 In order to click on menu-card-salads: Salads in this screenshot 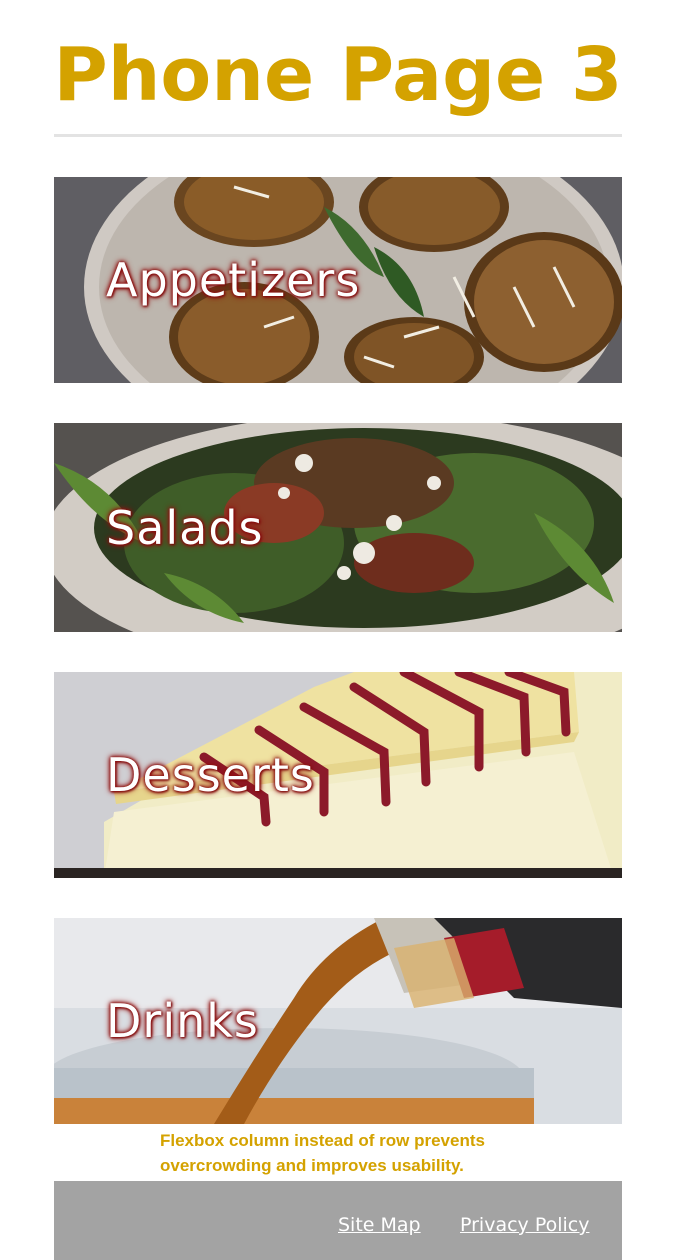, I will do `click(338, 527)`.